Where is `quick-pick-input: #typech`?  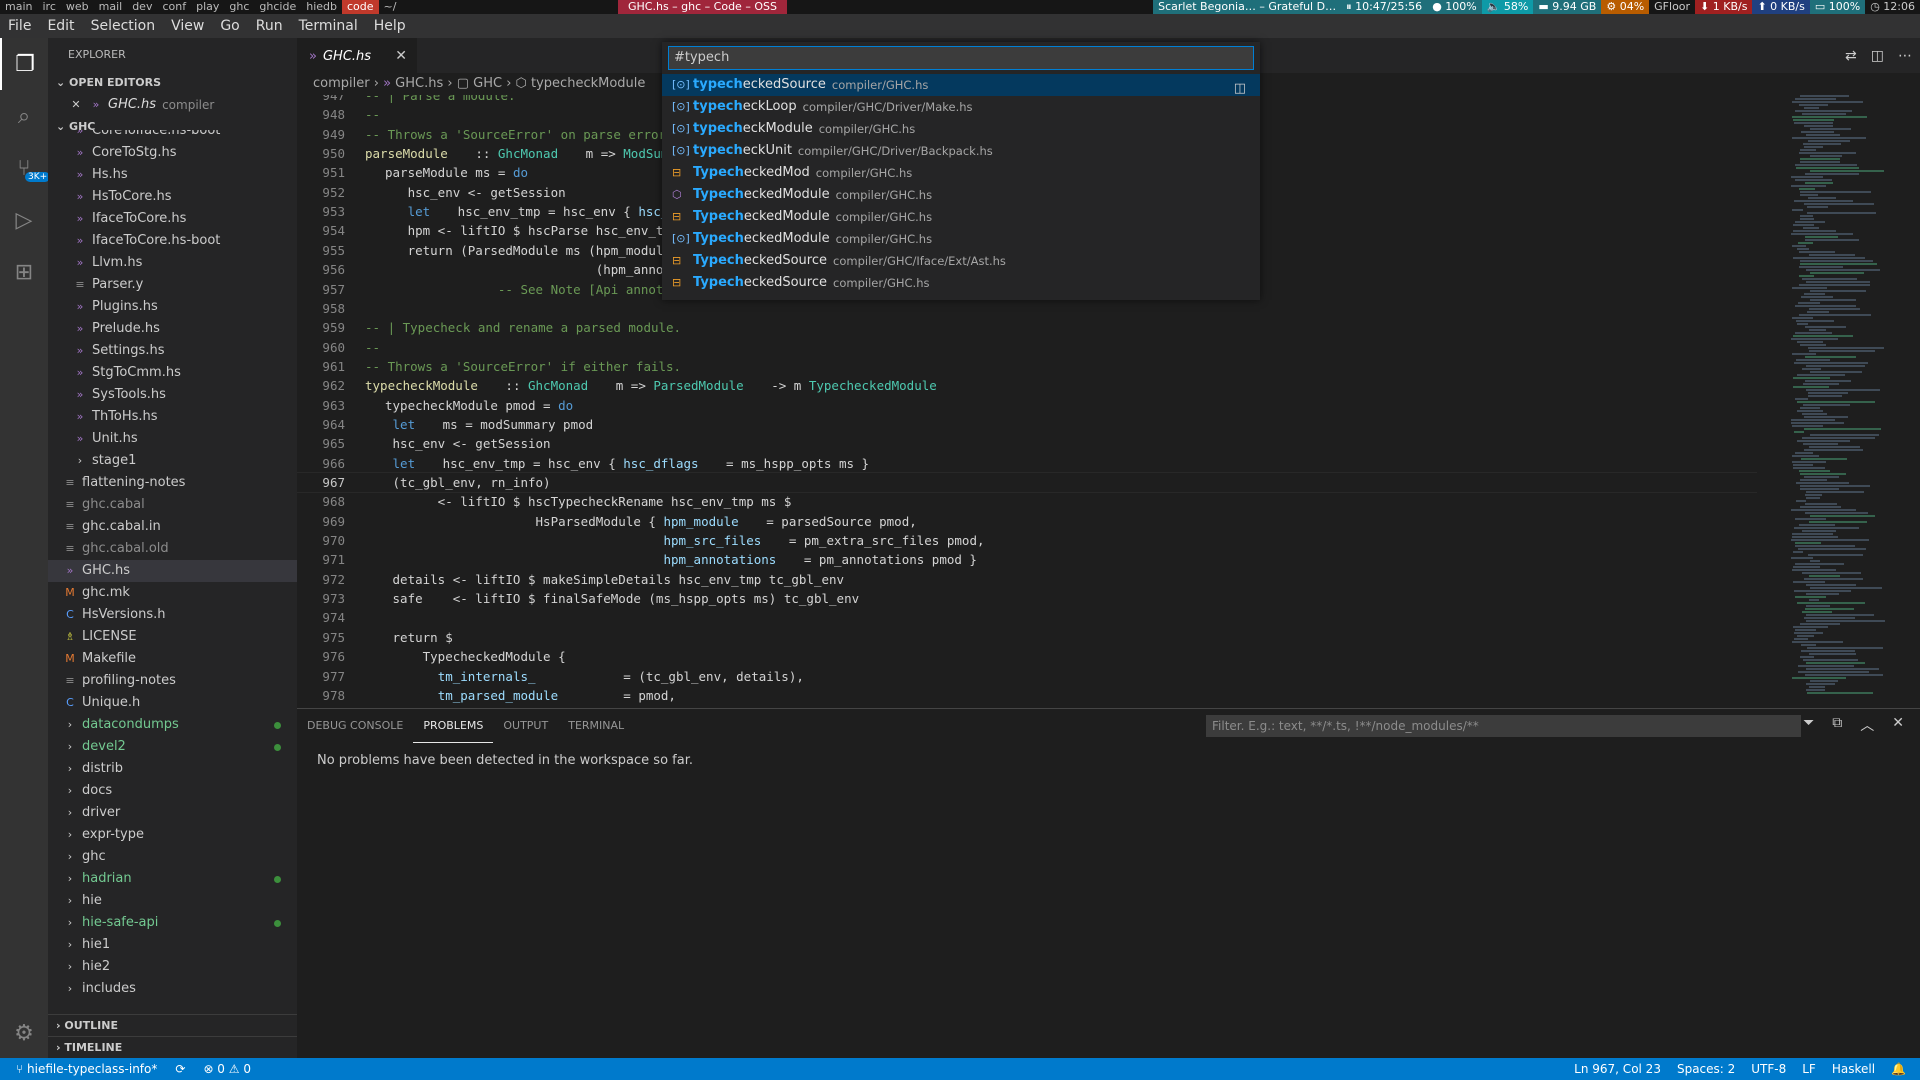
quick-pick-input: #typech is located at coordinates (961, 58).